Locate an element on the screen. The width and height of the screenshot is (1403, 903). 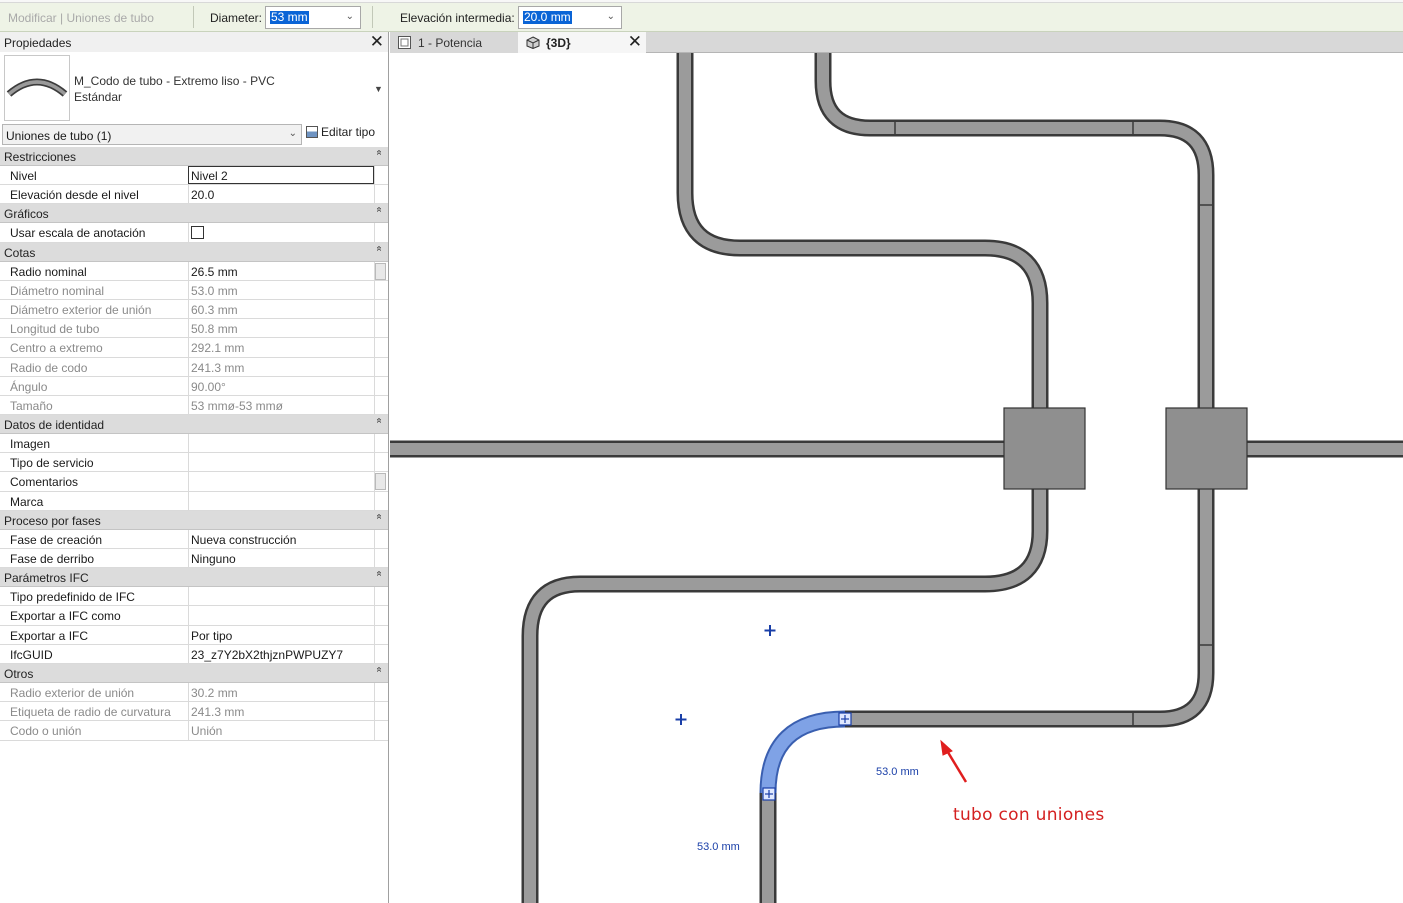
property-row: IfcGUID 23_z7Y2bX2thjznPWPUZY7 is located at coordinates (194, 654).